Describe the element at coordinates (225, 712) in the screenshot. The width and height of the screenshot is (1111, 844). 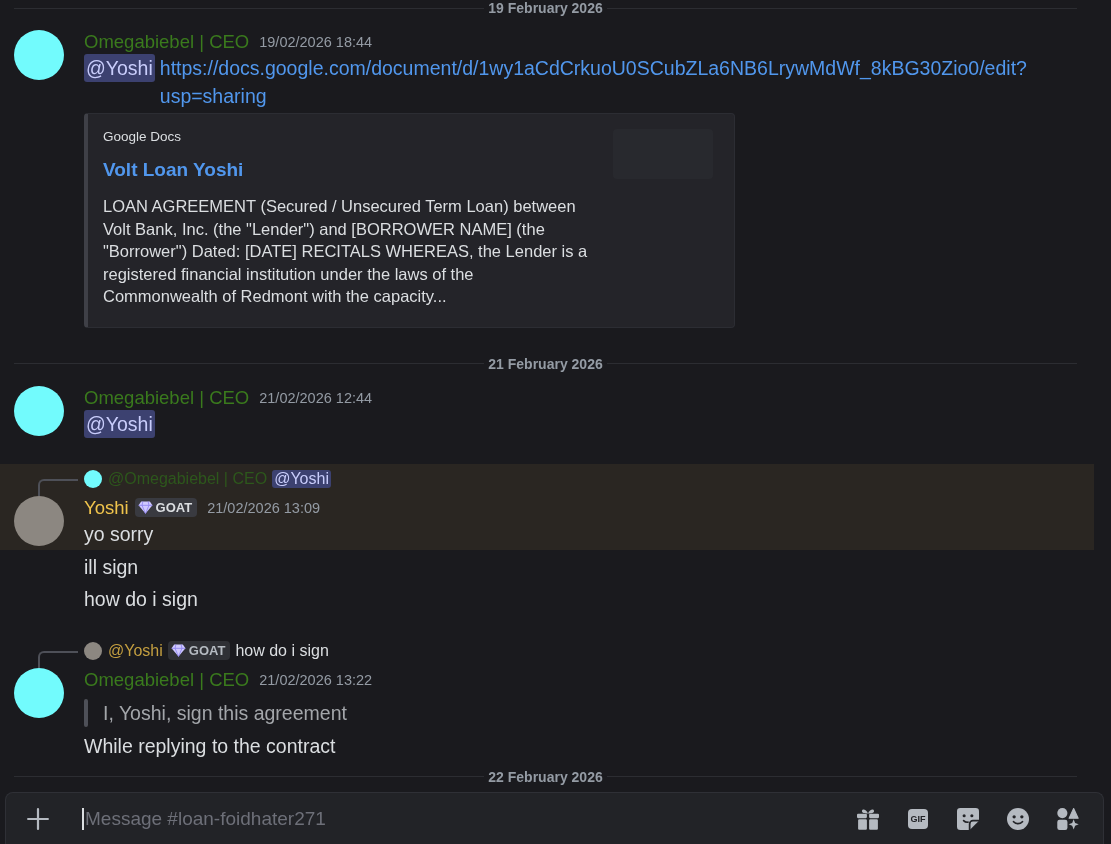
I see `message-text: I, Yoshi, sign this agreement` at that location.